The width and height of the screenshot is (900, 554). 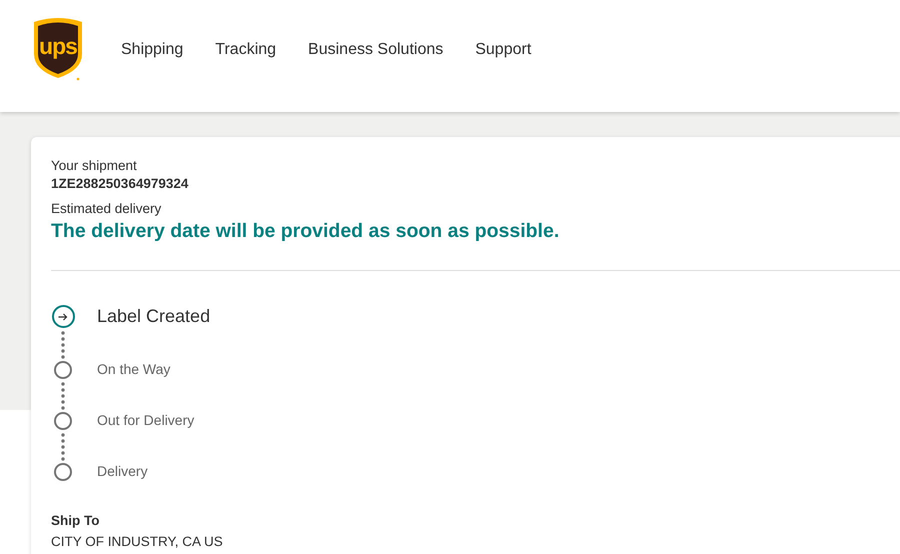 I want to click on nav-link: Support, so click(x=503, y=50).